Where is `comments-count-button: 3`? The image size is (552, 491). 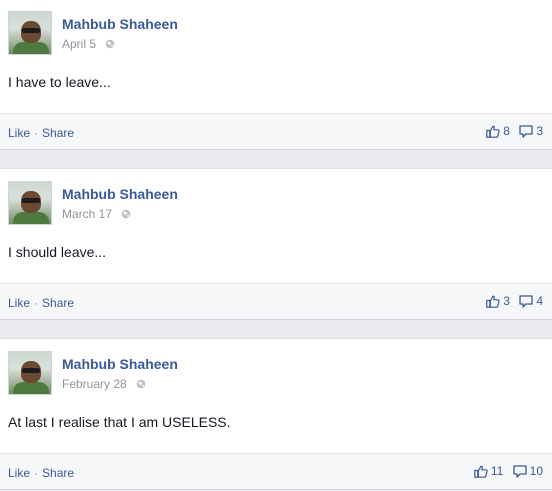 comments-count-button: 3 is located at coordinates (531, 131).